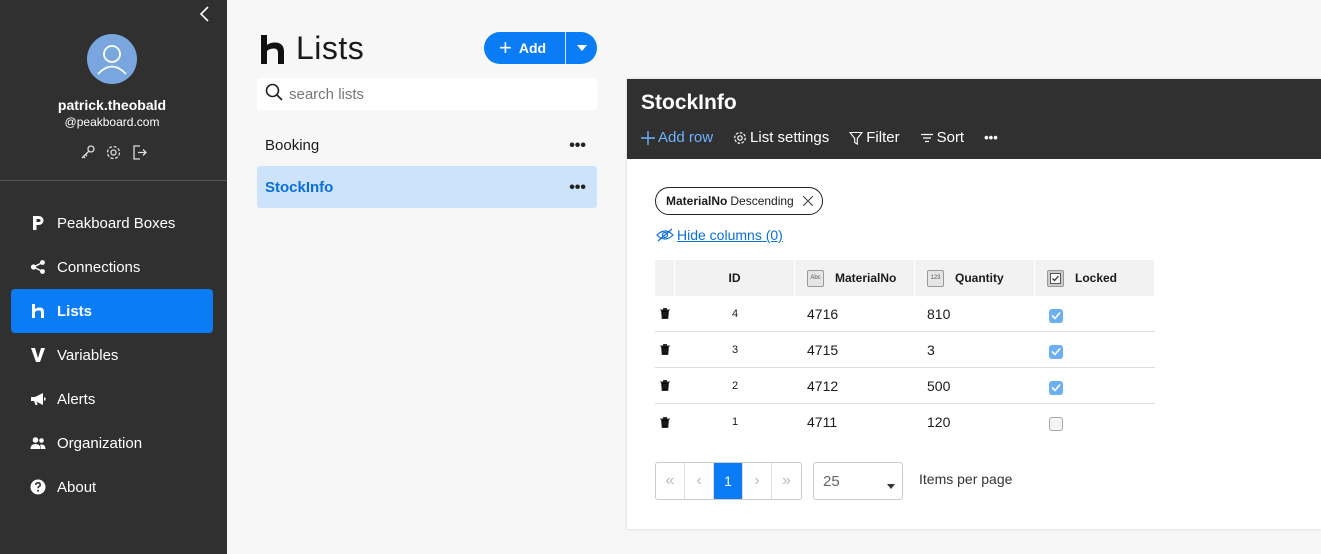 The height and width of the screenshot is (554, 1321). What do you see at coordinates (581, 48) in the screenshot?
I see `add-dropdown-button` at bounding box center [581, 48].